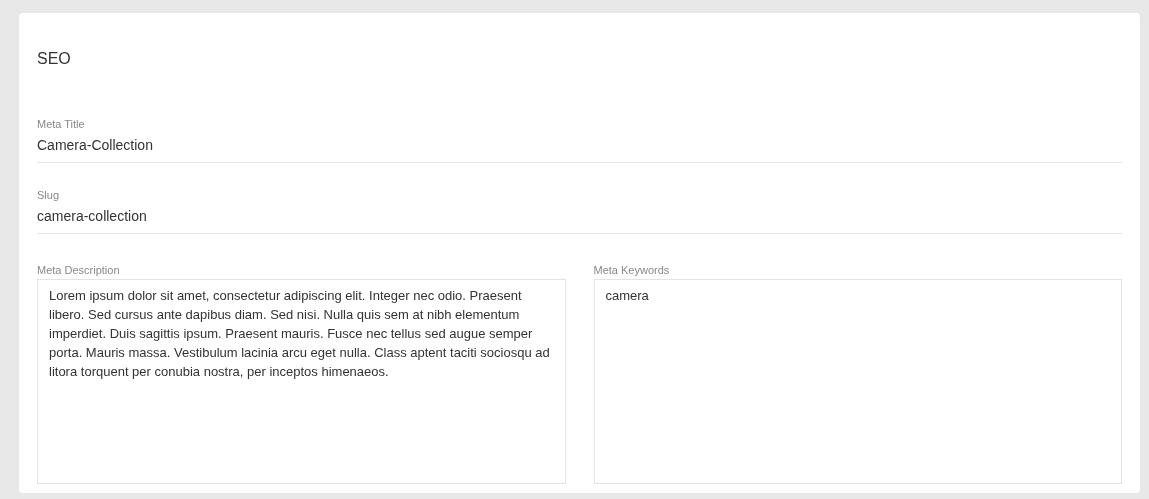 The width and height of the screenshot is (1149, 499). Describe the element at coordinates (631, 270) in the screenshot. I see `field-label: Meta Keywords` at that location.